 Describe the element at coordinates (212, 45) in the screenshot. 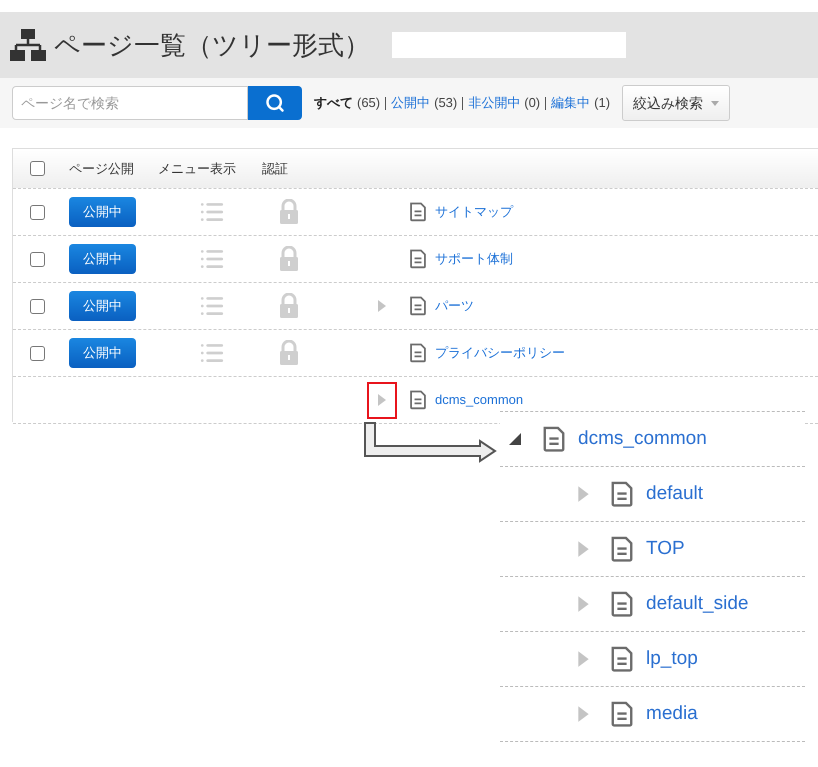

I see `page-title: ページ一覧（ツリー形式）` at that location.